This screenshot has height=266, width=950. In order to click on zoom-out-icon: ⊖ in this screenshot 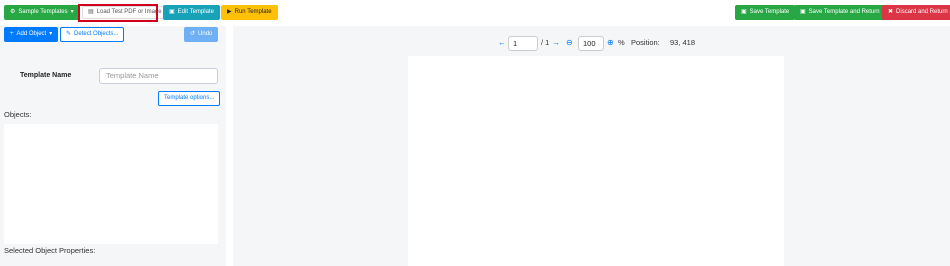, I will do `click(569, 42)`.